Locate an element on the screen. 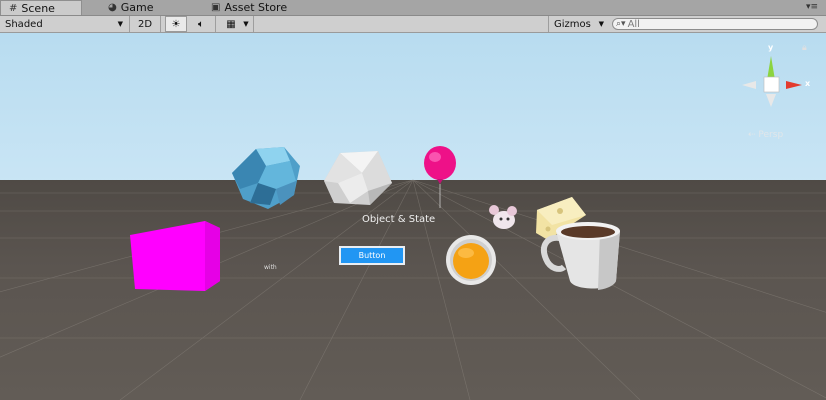 The height and width of the screenshot is (400, 826). object-state-label: Object & State is located at coordinates (399, 219).